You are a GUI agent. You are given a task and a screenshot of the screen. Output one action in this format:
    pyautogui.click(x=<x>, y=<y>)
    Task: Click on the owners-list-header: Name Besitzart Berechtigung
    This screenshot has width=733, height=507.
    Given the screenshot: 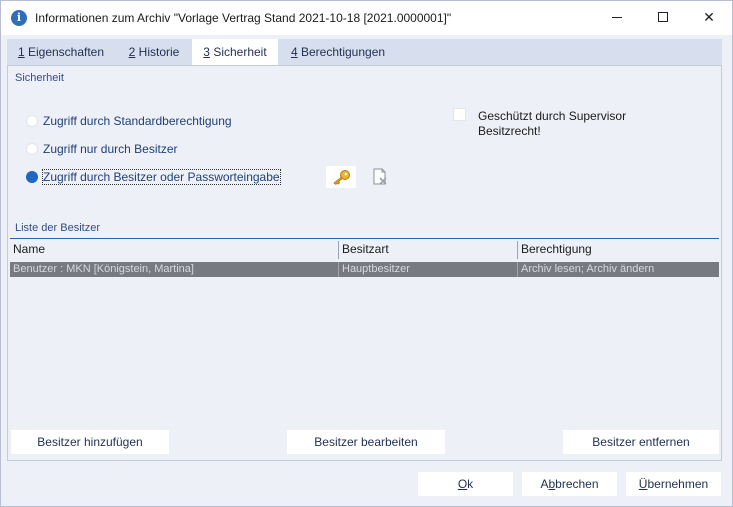 What is the action you would take?
    pyautogui.click(x=364, y=249)
    